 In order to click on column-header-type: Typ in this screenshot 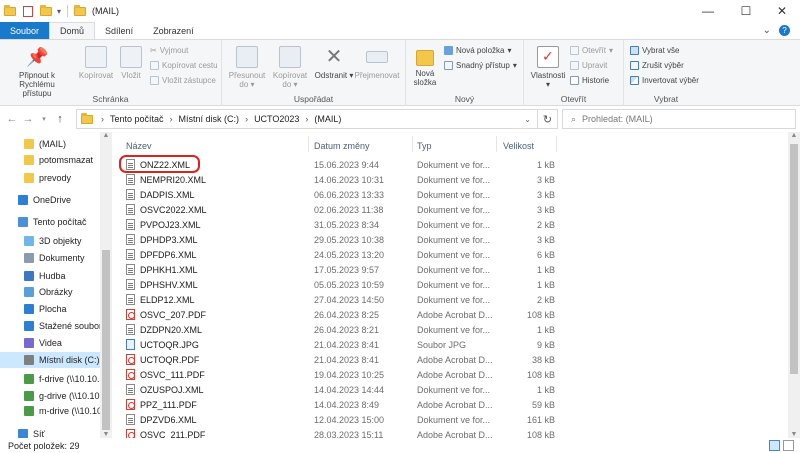, I will do `click(424, 146)`.